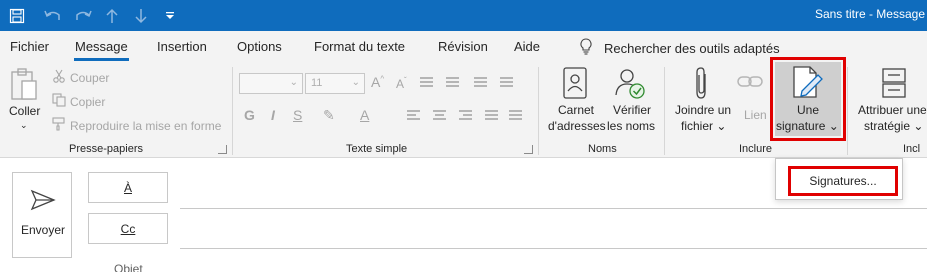  Describe the element at coordinates (480, 83) in the screenshot. I see `decrease-indent-icon` at that location.